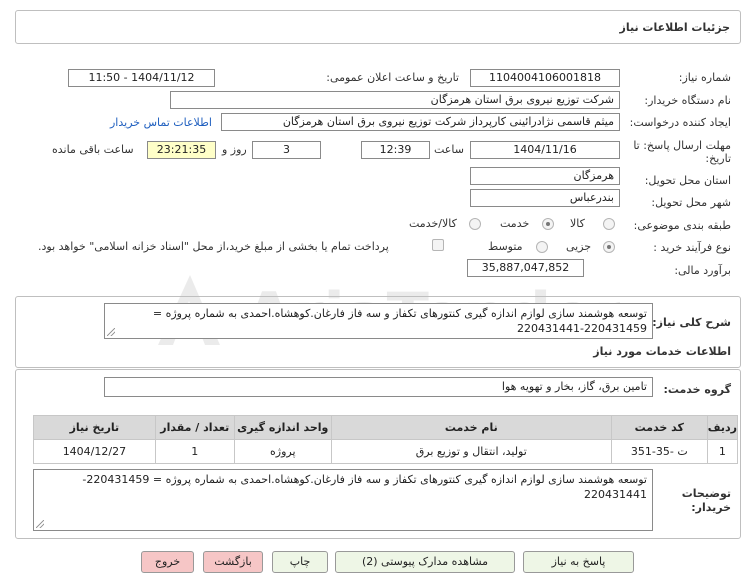  What do you see at coordinates (545, 150) in the screenshot?
I see `deadline-date-field: 1404/11/16` at bounding box center [545, 150].